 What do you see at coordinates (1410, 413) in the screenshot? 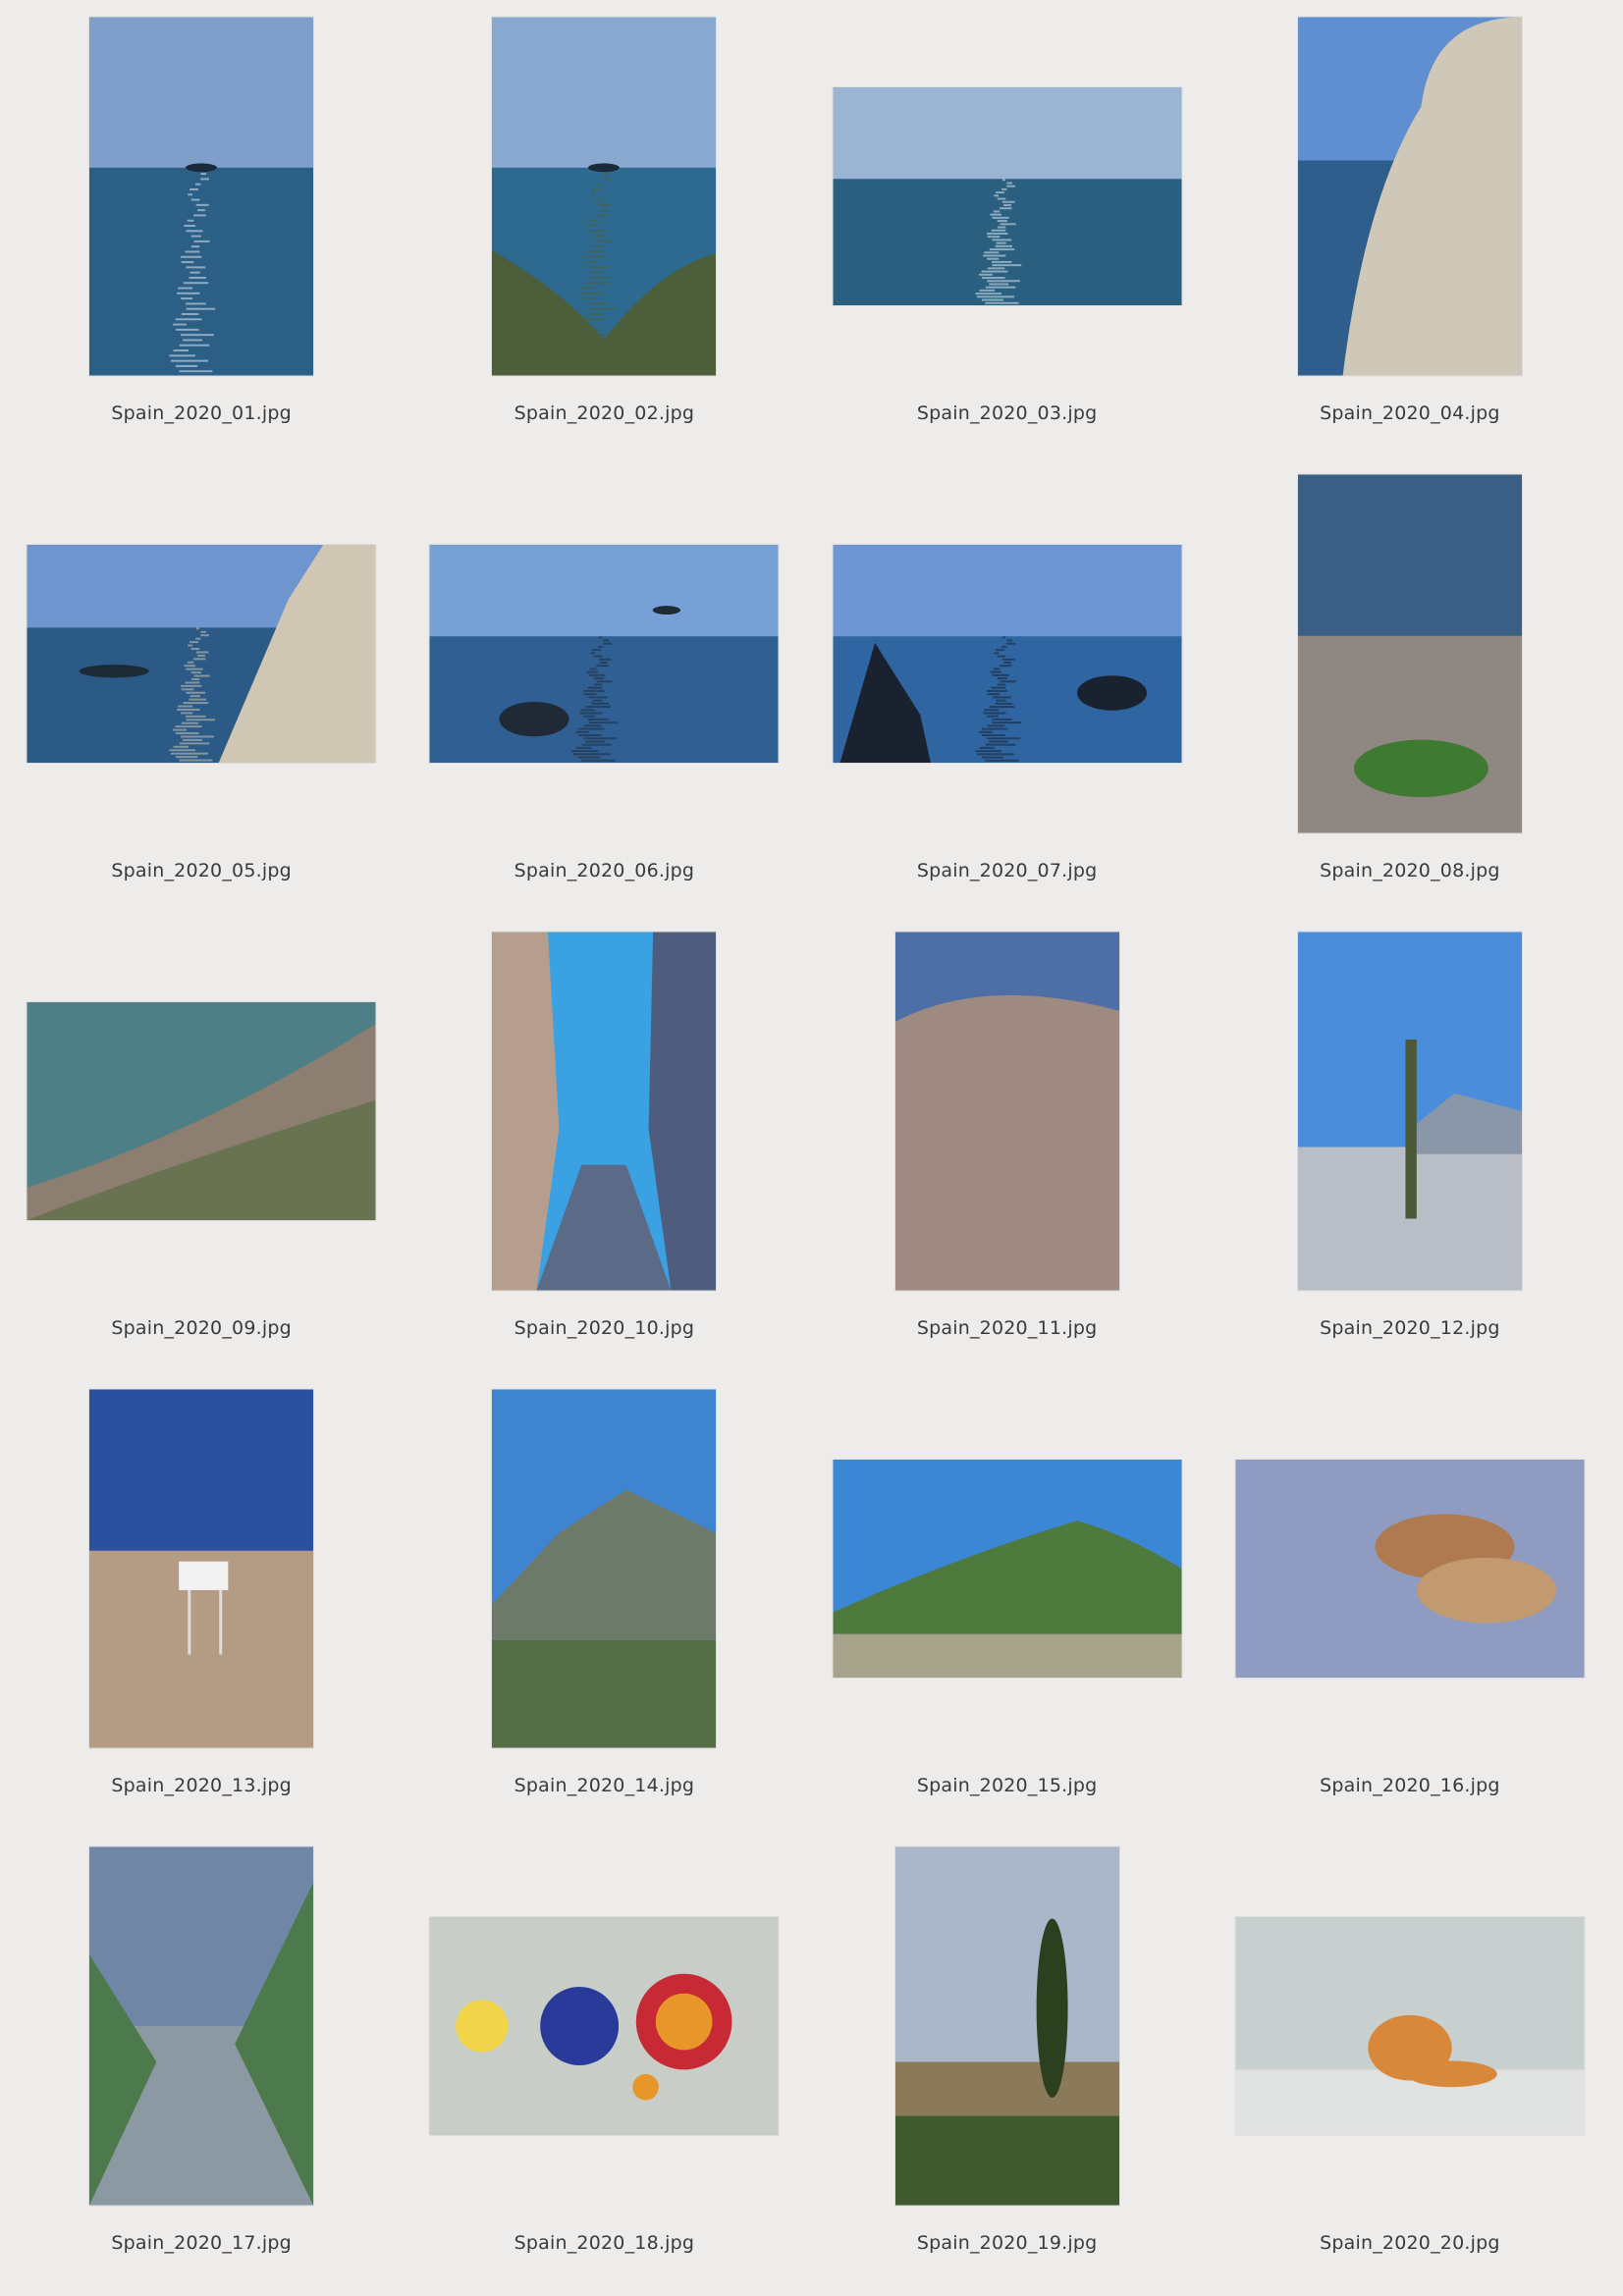
I see `photo-filename: Spain_2020_04.jpg` at bounding box center [1410, 413].